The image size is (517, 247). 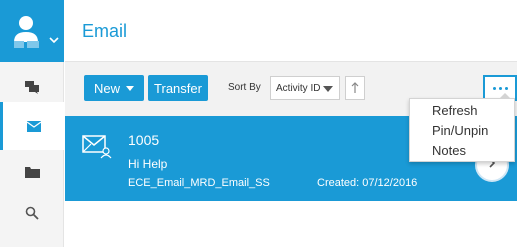 I want to click on search-icon, so click(x=32, y=214).